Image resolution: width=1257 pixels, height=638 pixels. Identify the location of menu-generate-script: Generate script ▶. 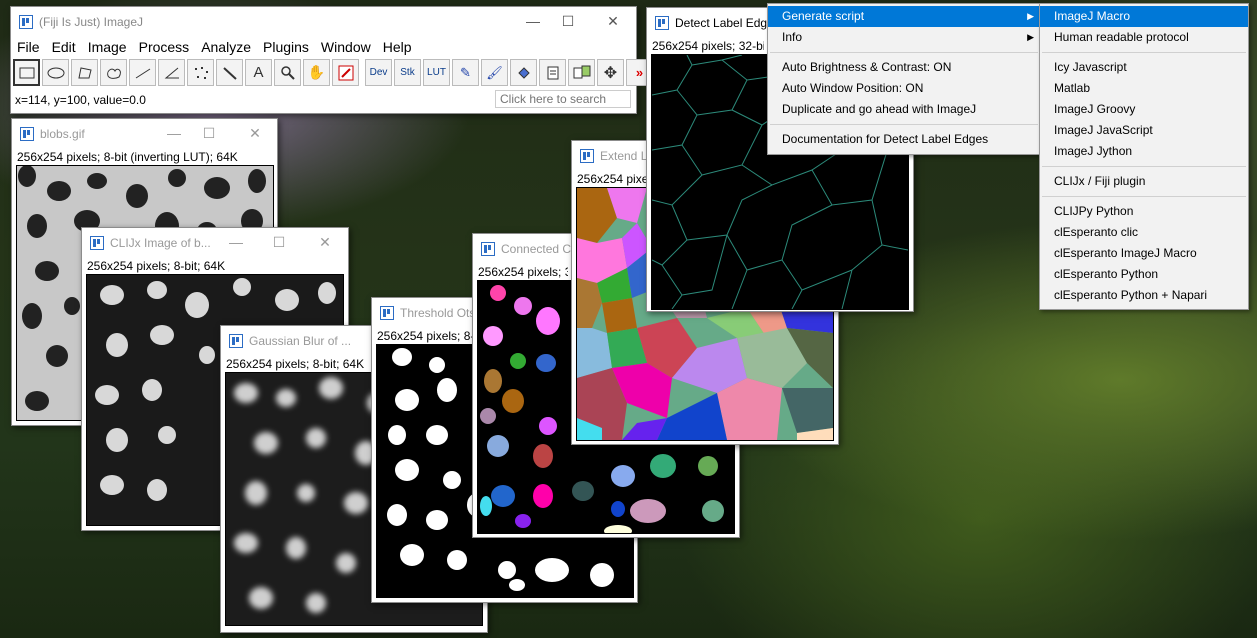
(904, 16).